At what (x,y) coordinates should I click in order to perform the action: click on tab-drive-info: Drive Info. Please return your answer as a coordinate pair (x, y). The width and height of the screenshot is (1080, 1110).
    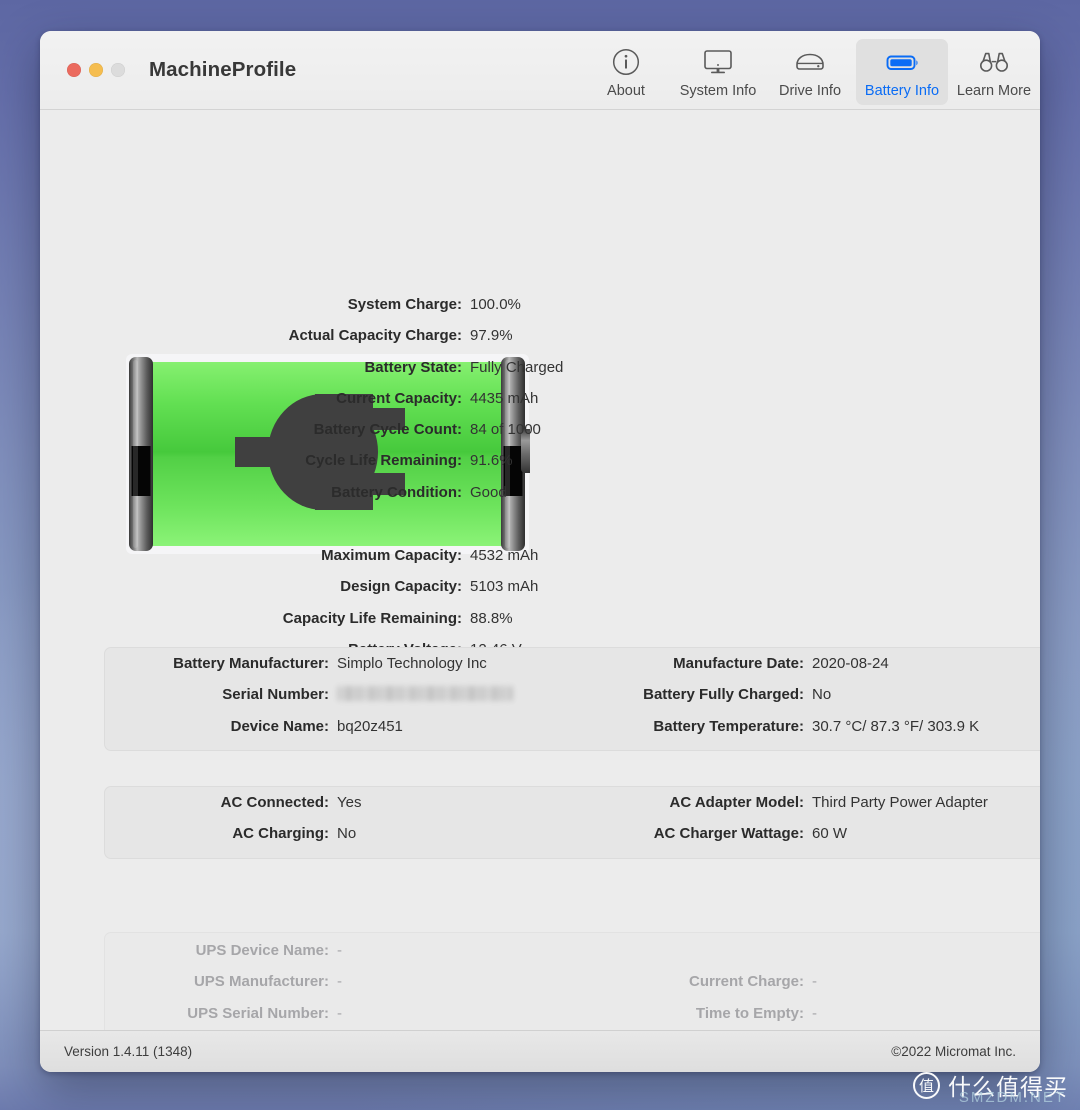
    Looking at the image, I should click on (810, 72).